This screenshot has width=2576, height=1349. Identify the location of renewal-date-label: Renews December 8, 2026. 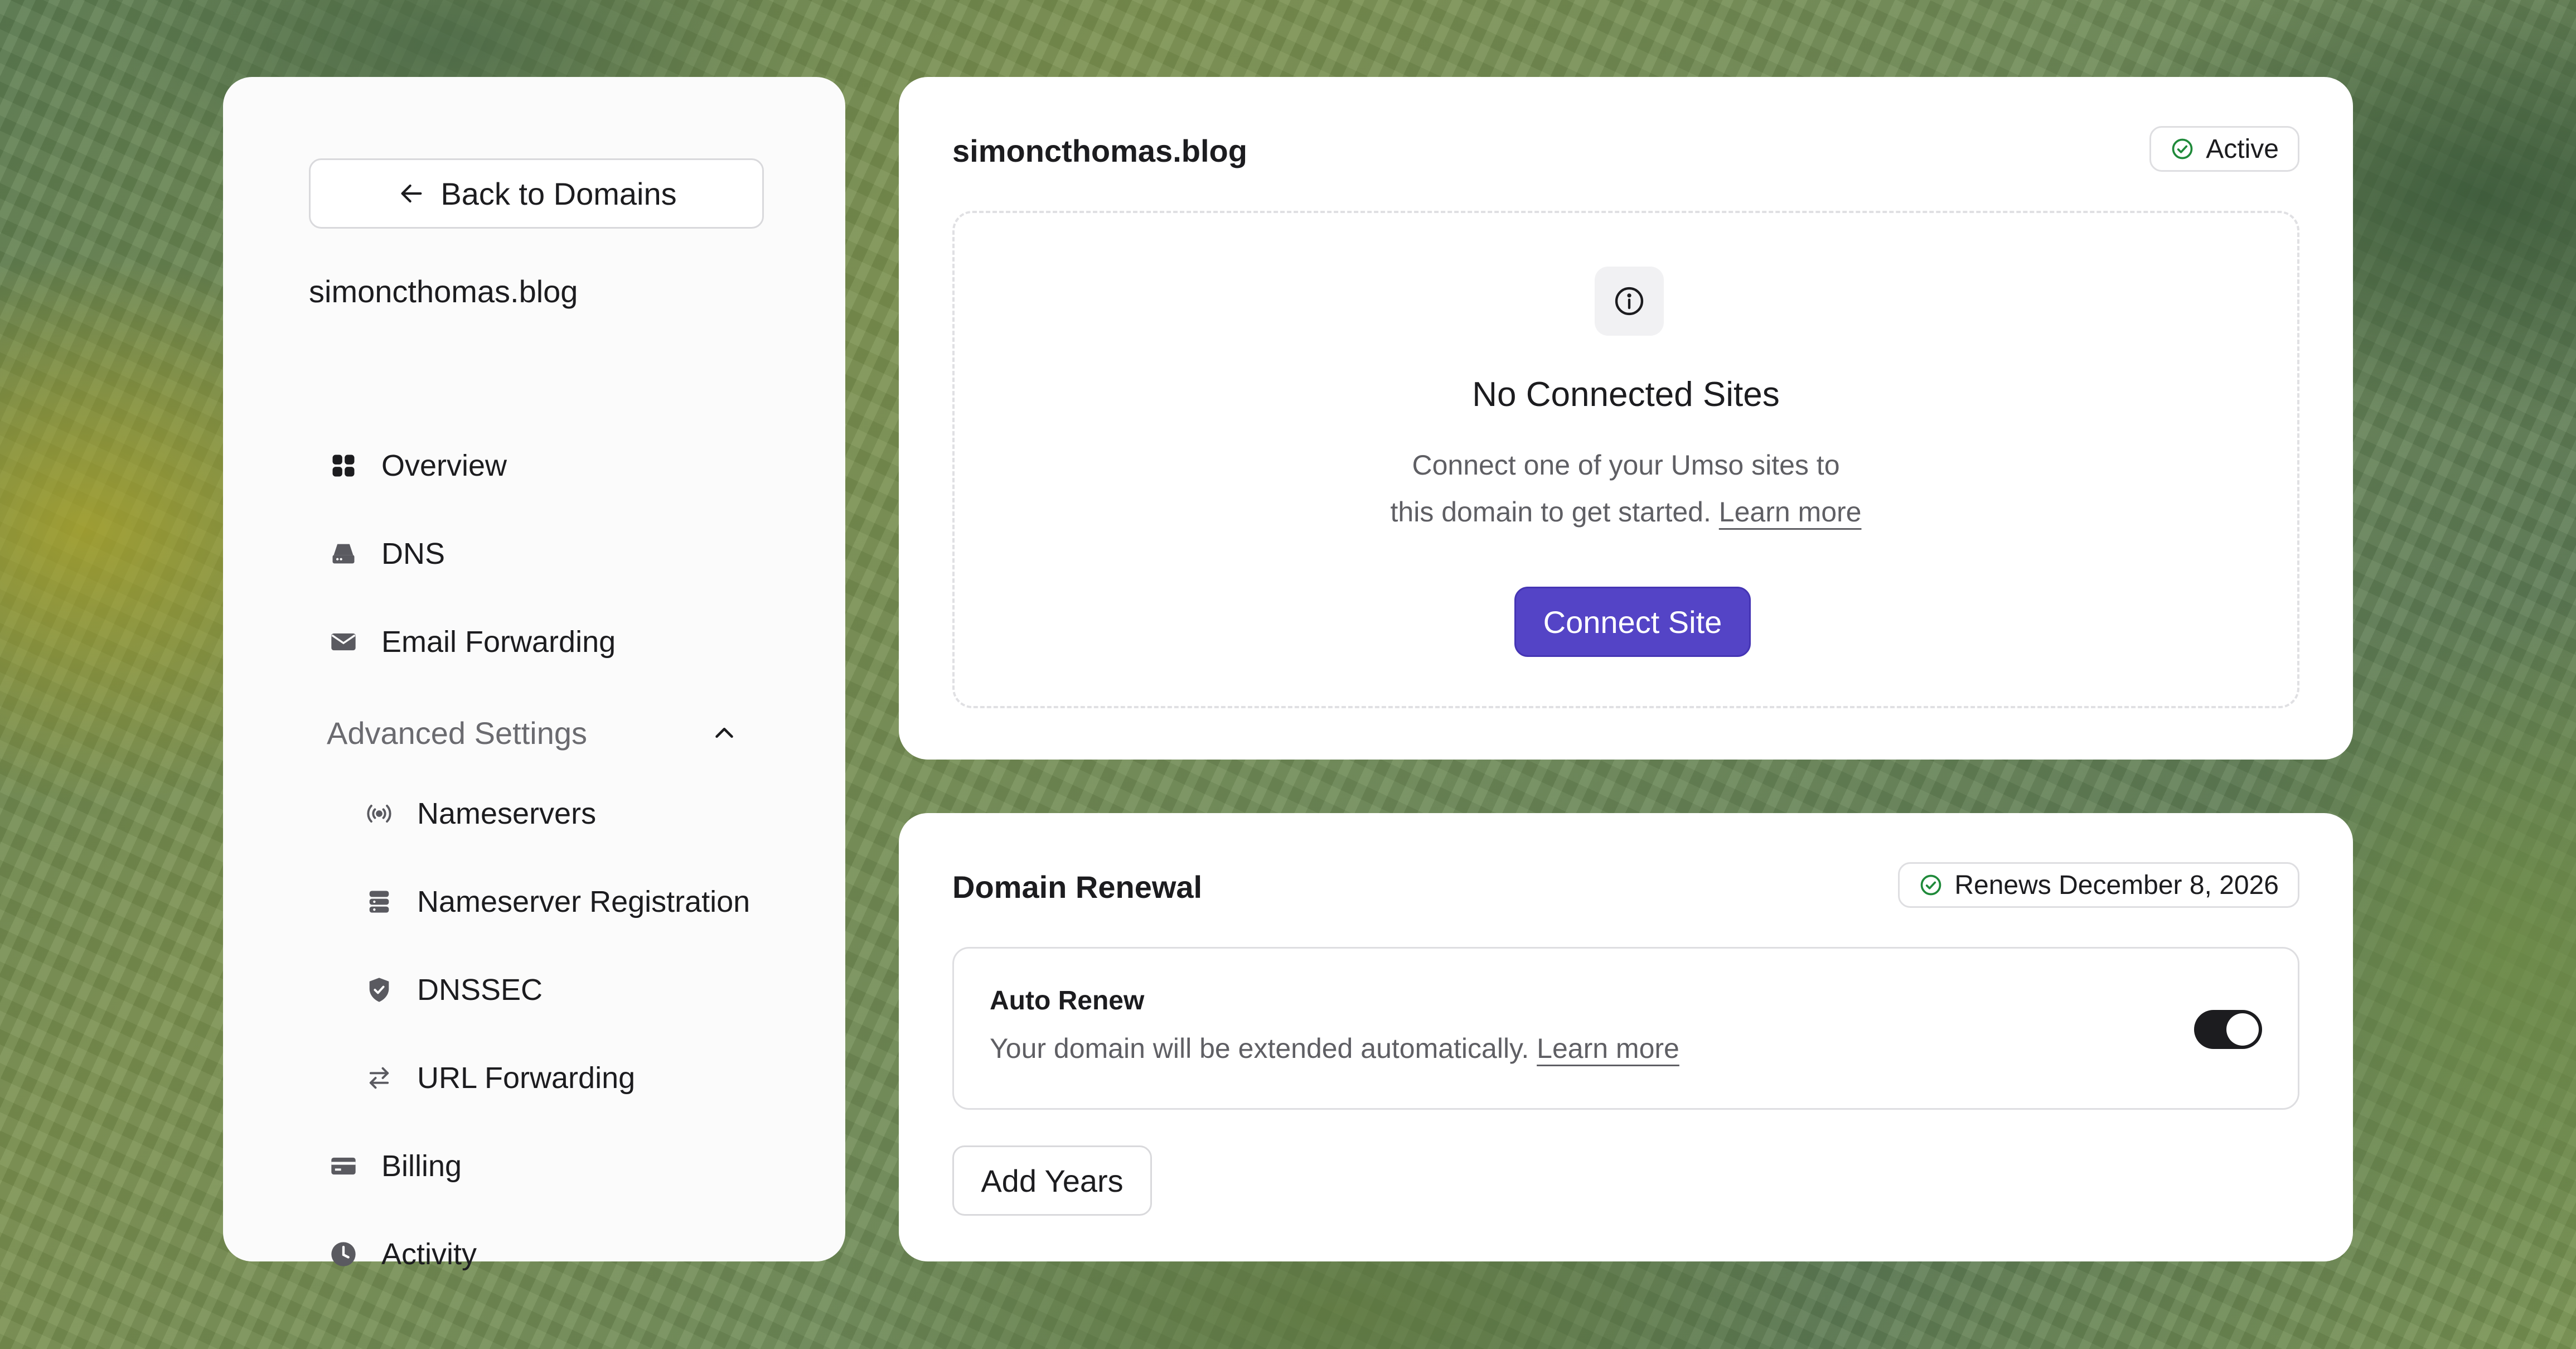
(2116, 885).